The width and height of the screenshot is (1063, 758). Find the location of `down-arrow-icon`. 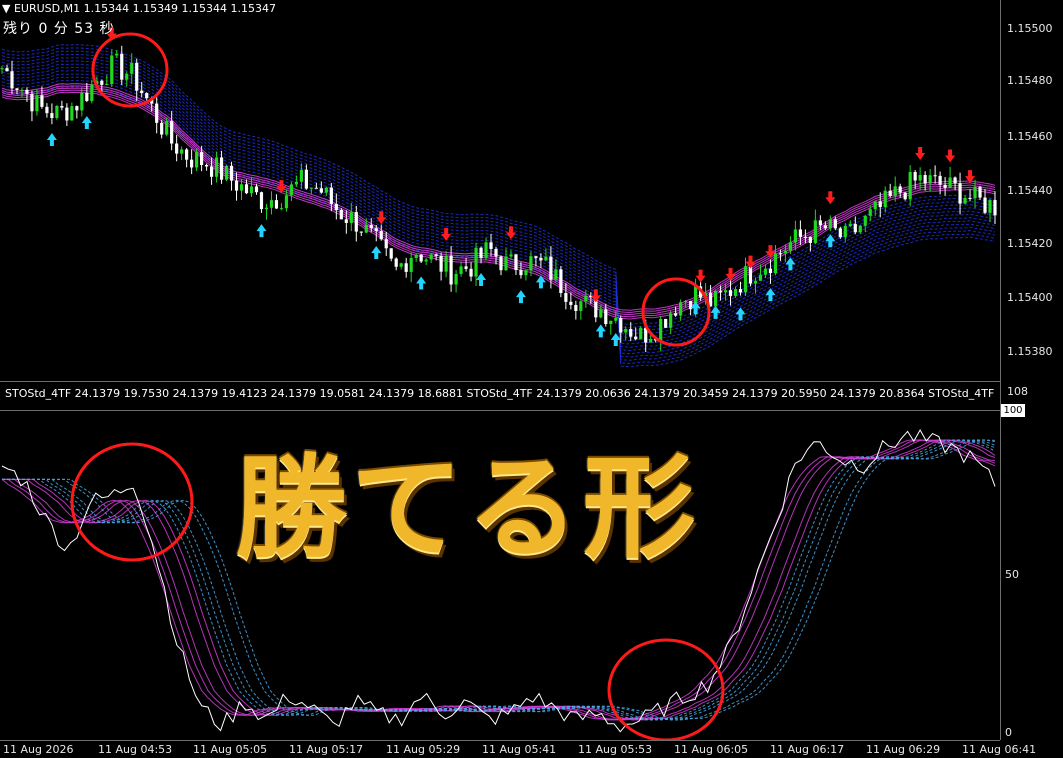

down-arrow-icon is located at coordinates (830, 198).